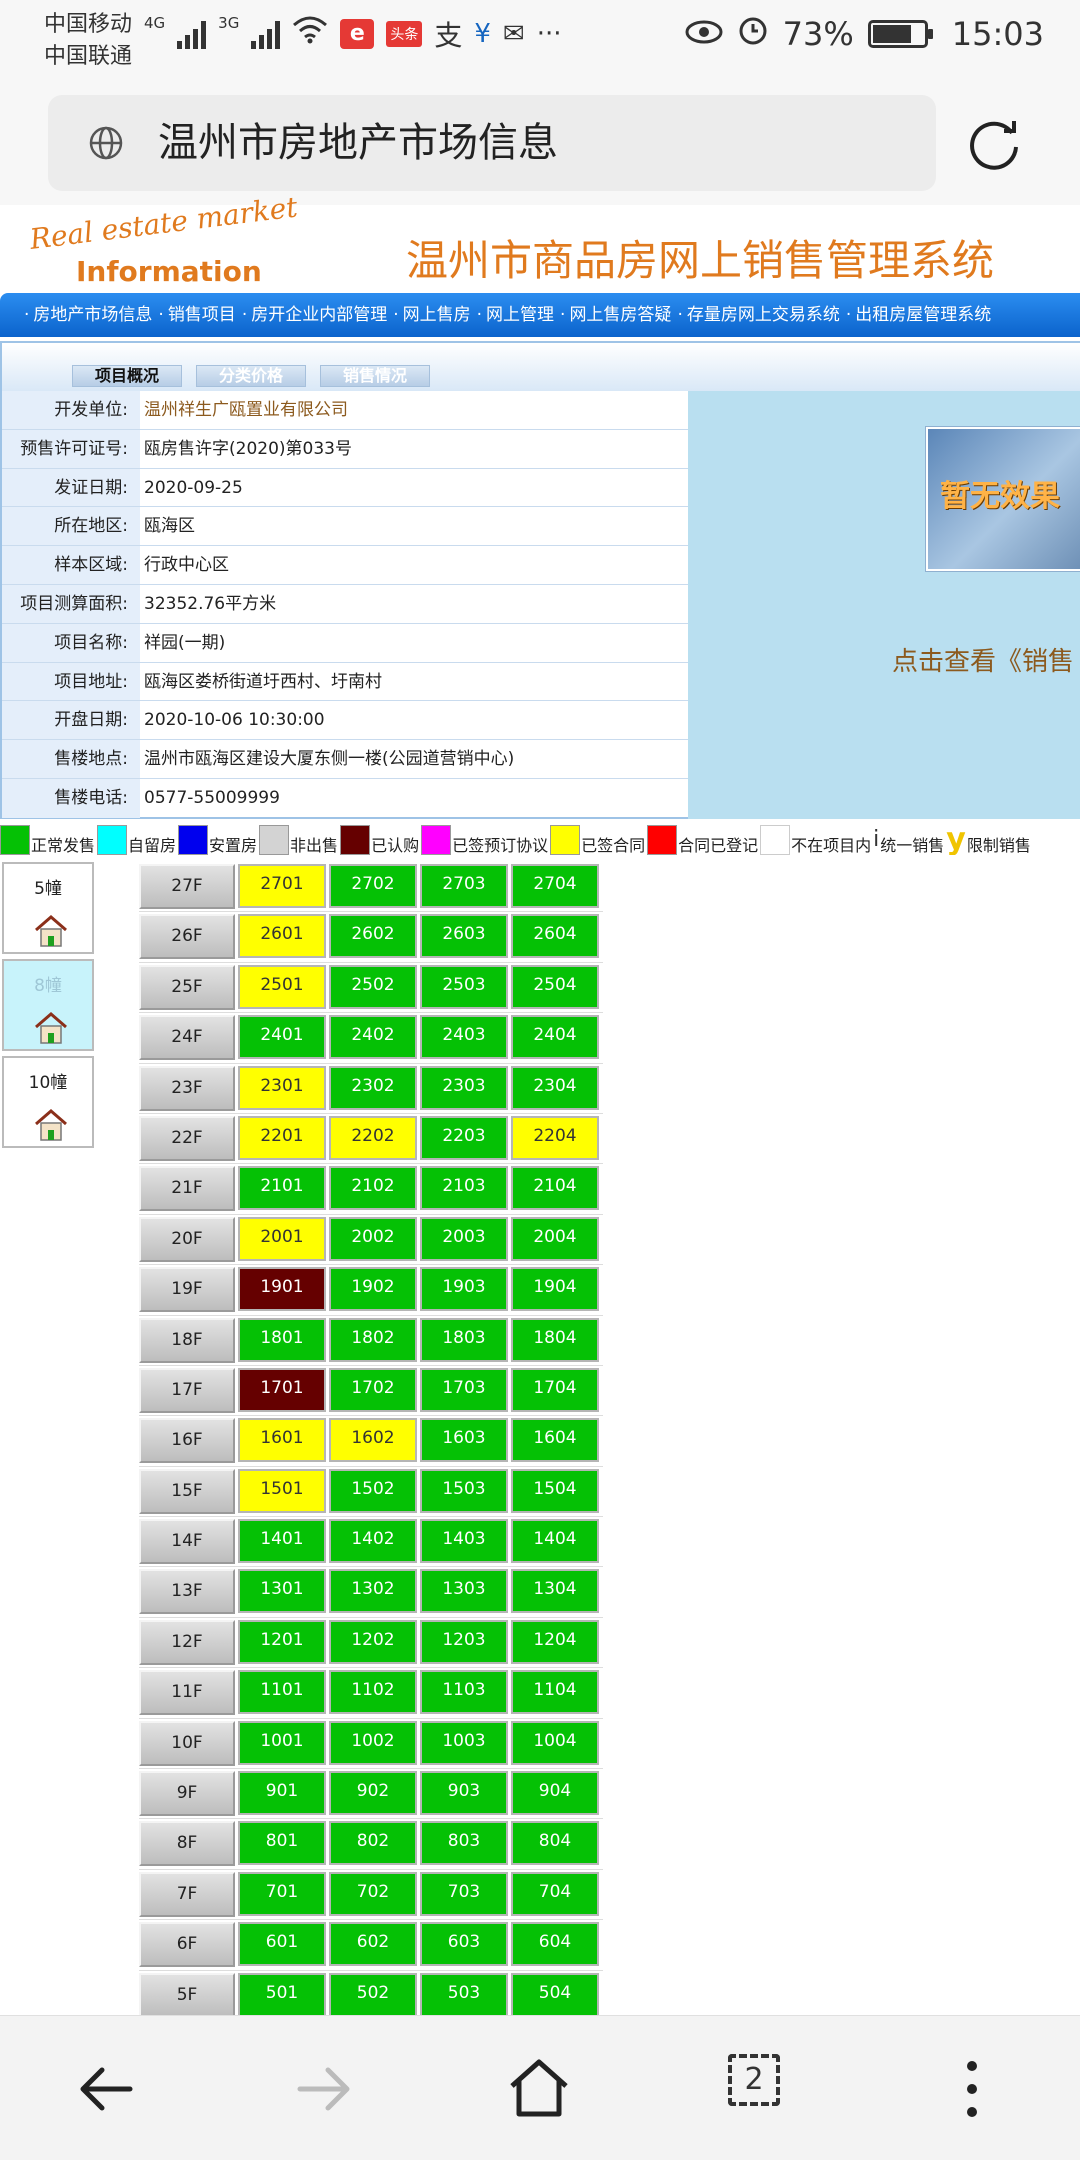 This screenshot has width=1080, height=2160. What do you see at coordinates (373, 1289) in the screenshot?
I see `unit-cell: 1902` at bounding box center [373, 1289].